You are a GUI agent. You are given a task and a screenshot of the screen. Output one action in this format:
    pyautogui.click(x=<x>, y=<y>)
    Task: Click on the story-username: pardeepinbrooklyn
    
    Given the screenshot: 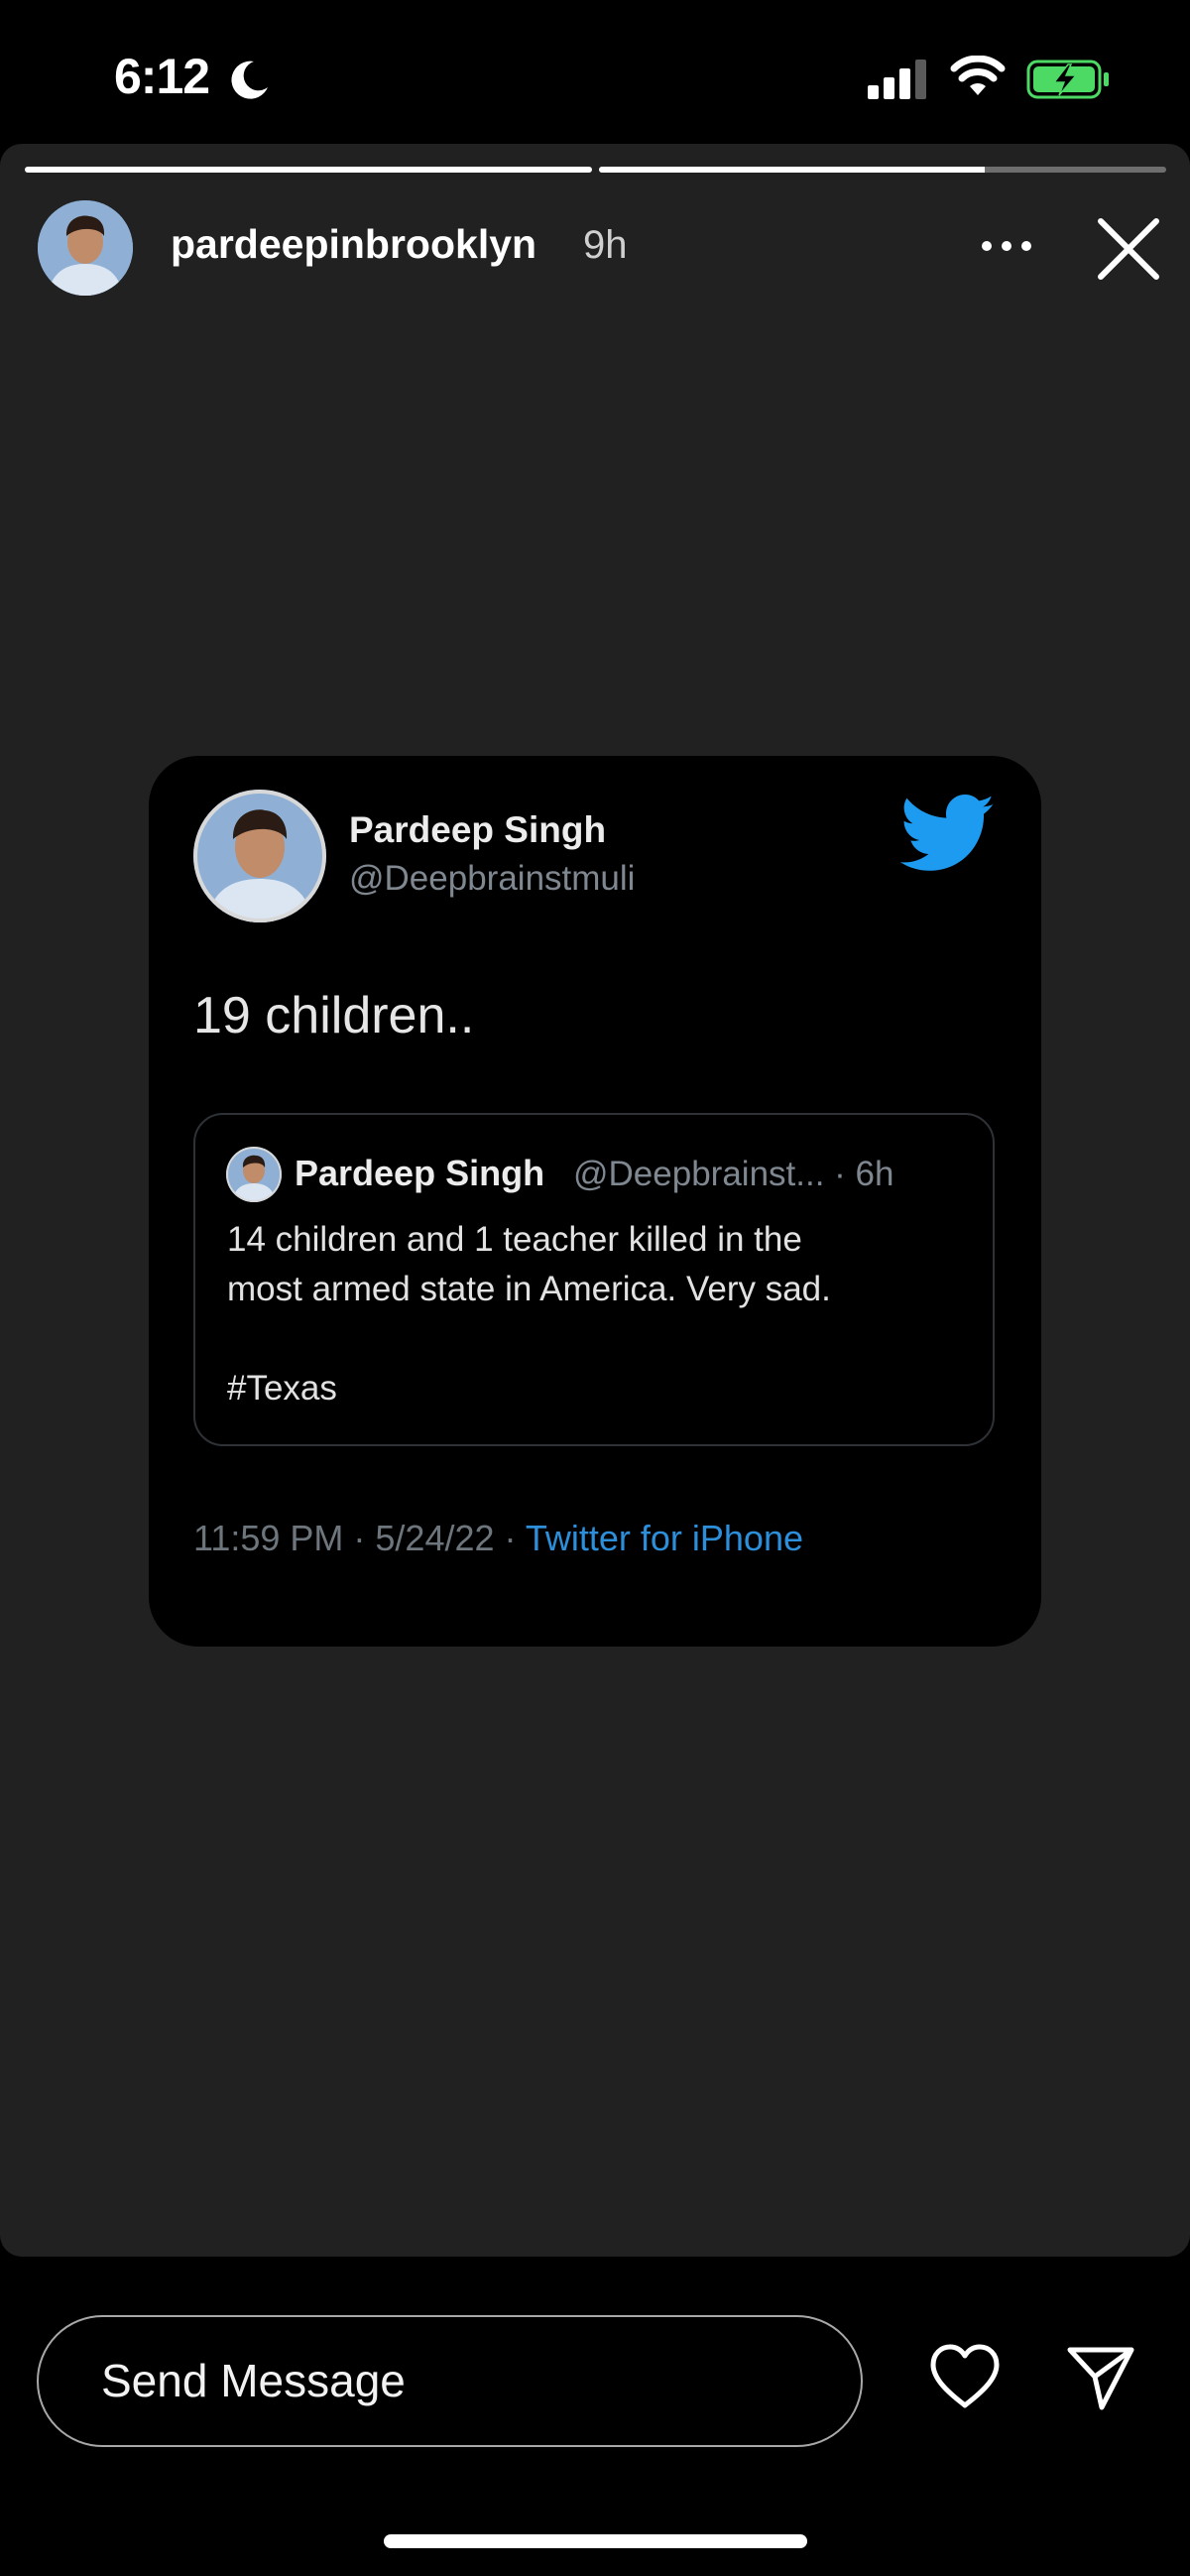 What is the action you would take?
    pyautogui.click(x=353, y=244)
    